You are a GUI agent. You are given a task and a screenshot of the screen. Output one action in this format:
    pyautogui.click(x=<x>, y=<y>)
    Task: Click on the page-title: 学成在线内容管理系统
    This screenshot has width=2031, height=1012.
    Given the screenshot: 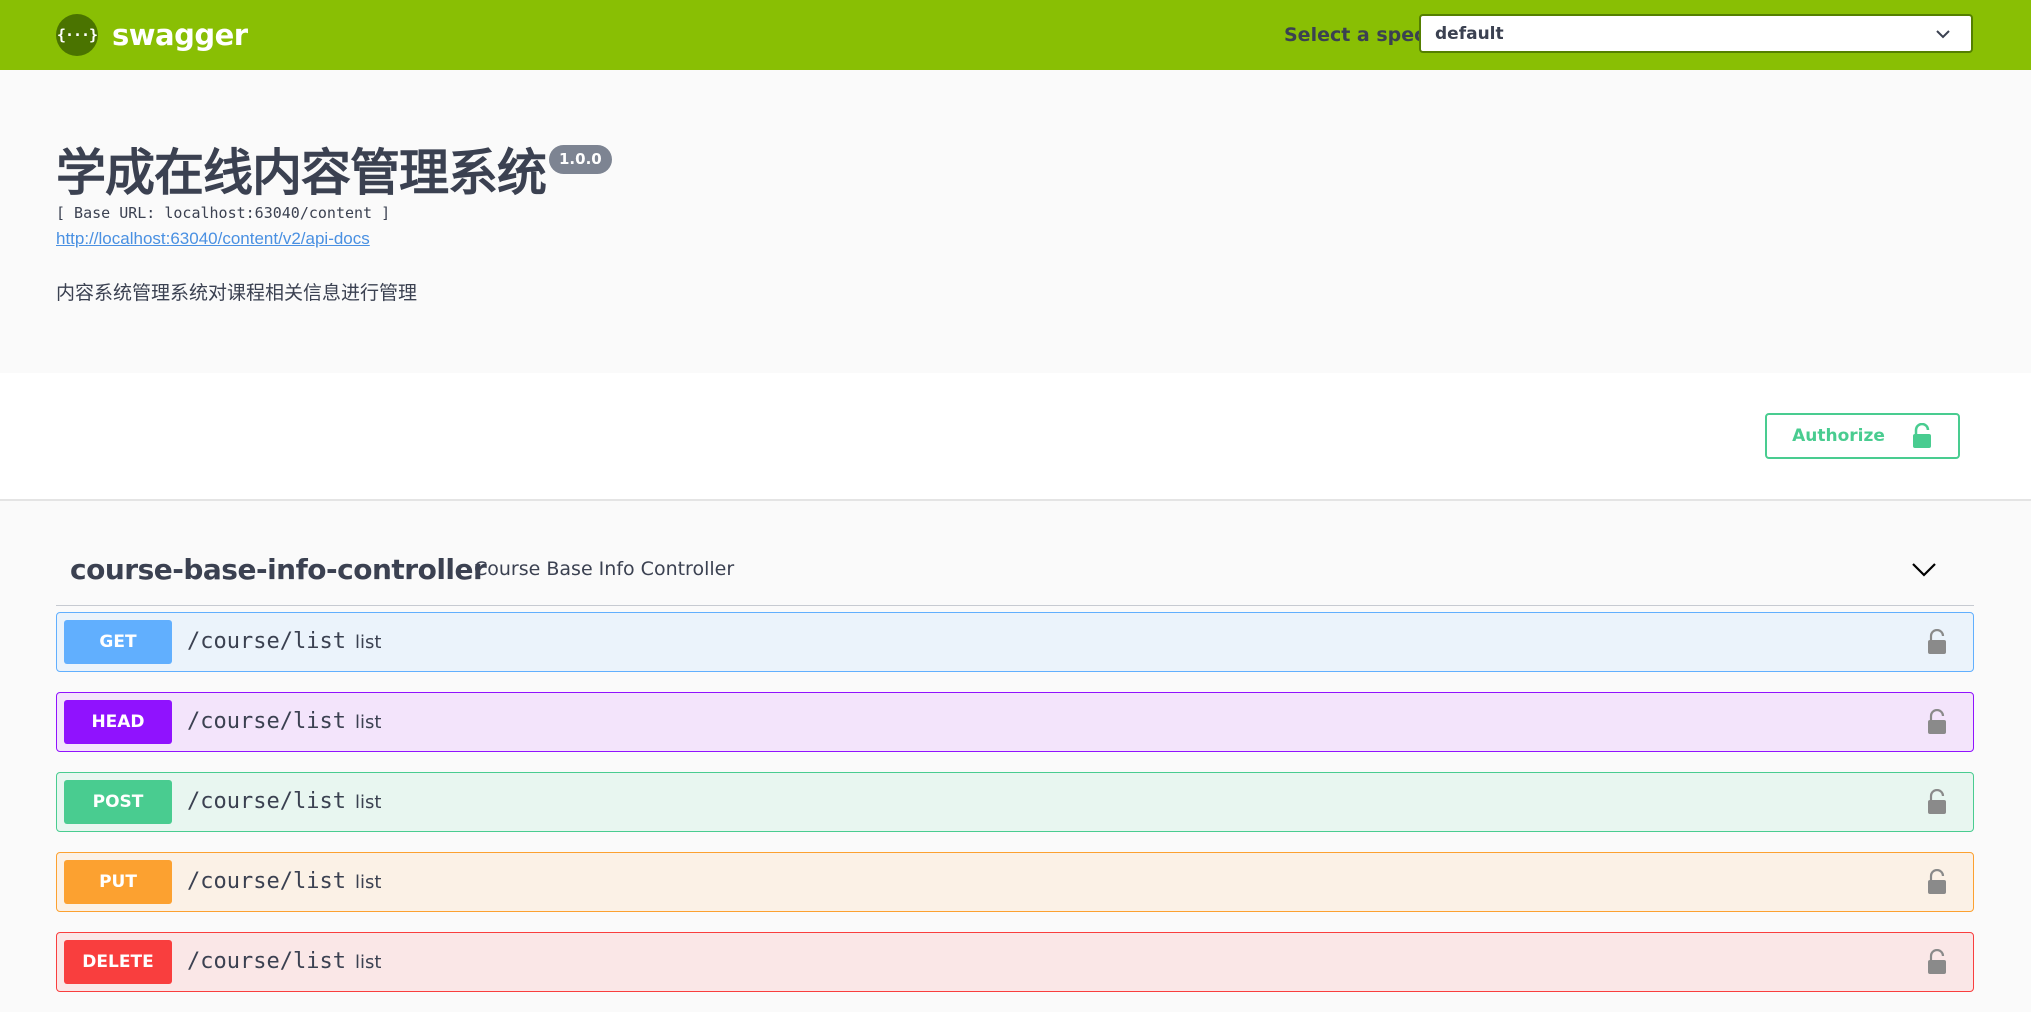 What is the action you would take?
    pyautogui.click(x=301, y=173)
    